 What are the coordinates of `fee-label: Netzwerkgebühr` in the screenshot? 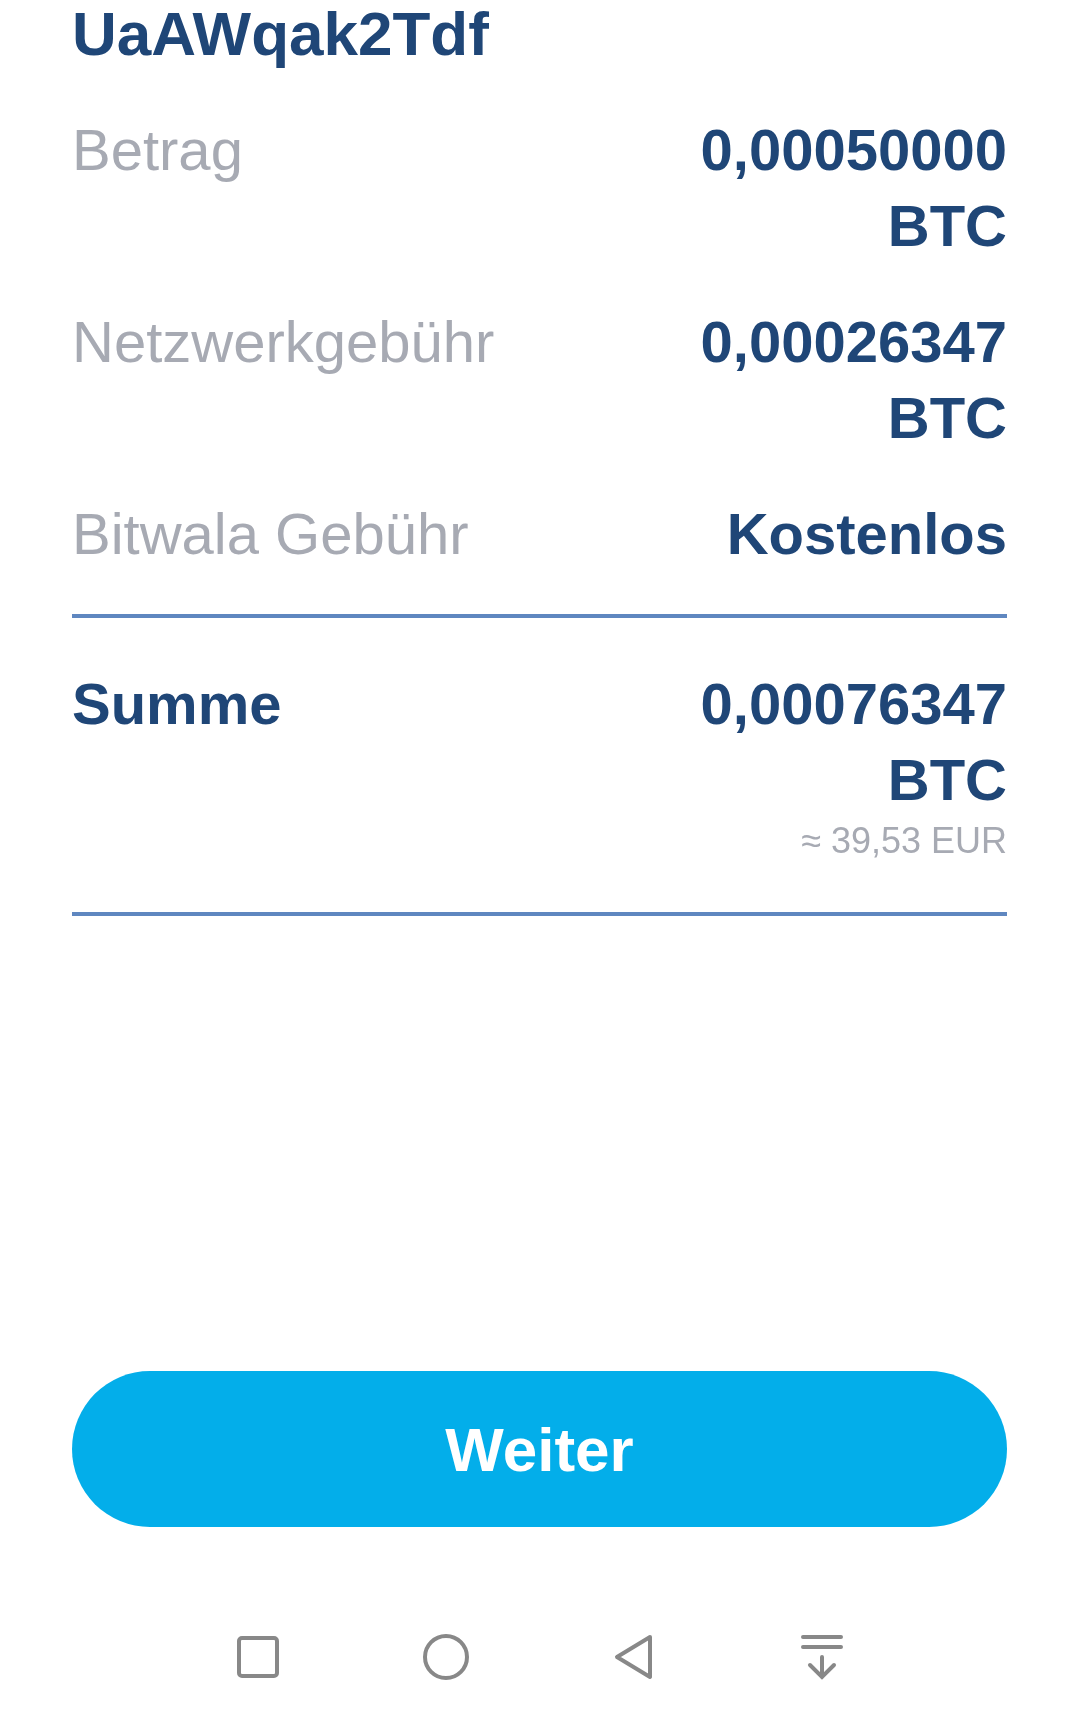 It's located at (284, 342).